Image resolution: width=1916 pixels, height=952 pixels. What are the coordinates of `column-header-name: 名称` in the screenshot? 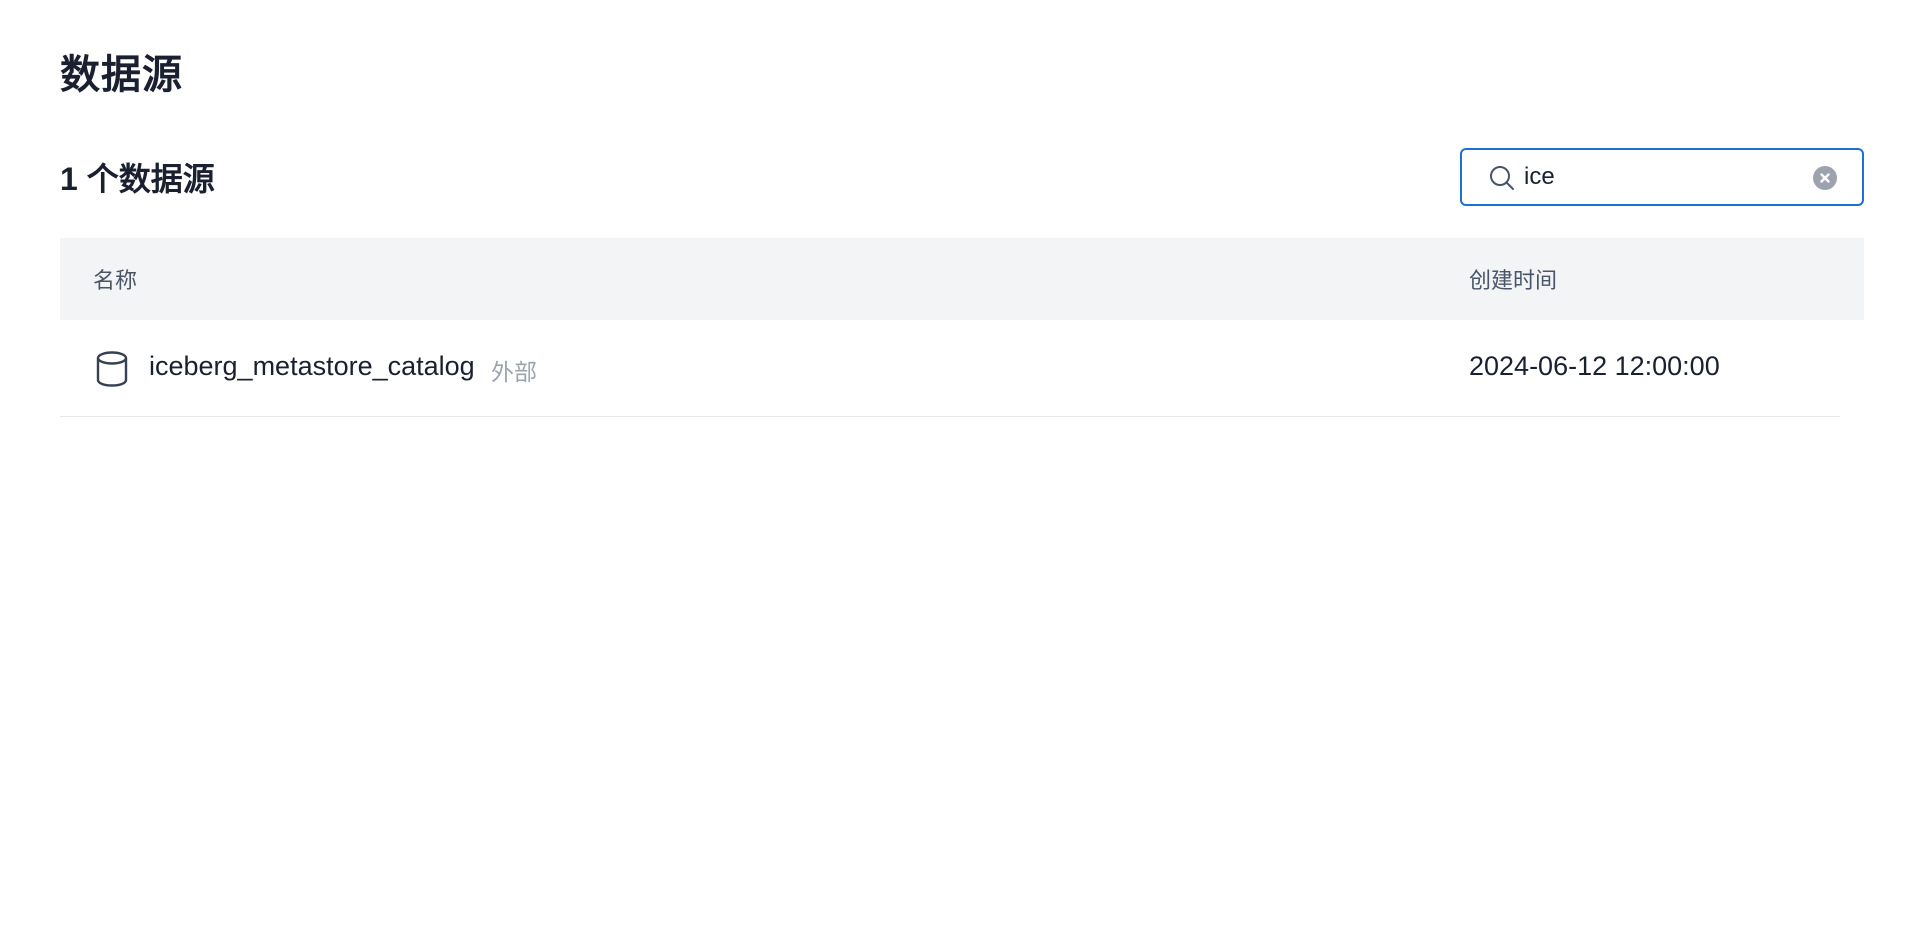 It's located at (115, 279).